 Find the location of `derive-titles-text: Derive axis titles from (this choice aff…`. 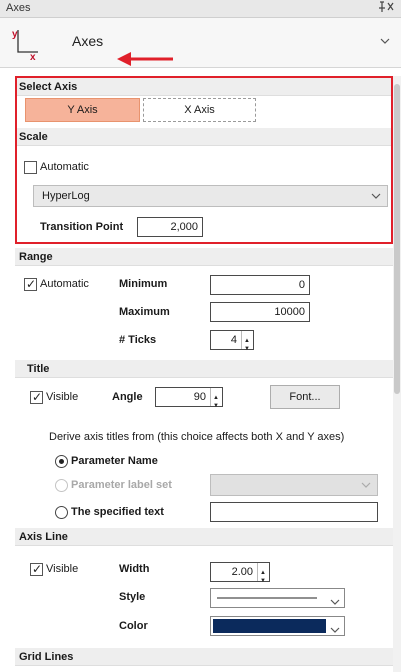

derive-titles-text: Derive axis titles from (this choice aff… is located at coordinates (197, 437).